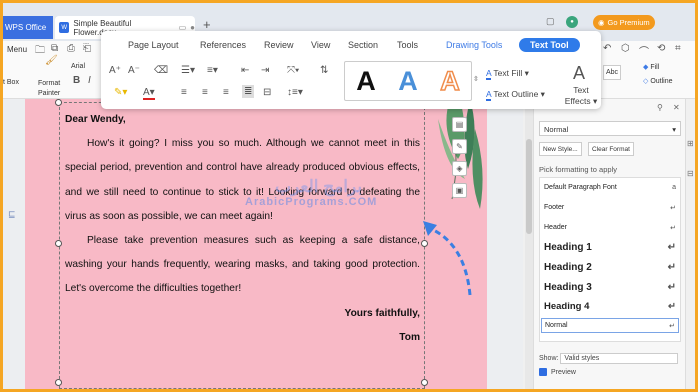  What do you see at coordinates (58, 382) in the screenshot?
I see `resize-handle-bottom-left` at bounding box center [58, 382].